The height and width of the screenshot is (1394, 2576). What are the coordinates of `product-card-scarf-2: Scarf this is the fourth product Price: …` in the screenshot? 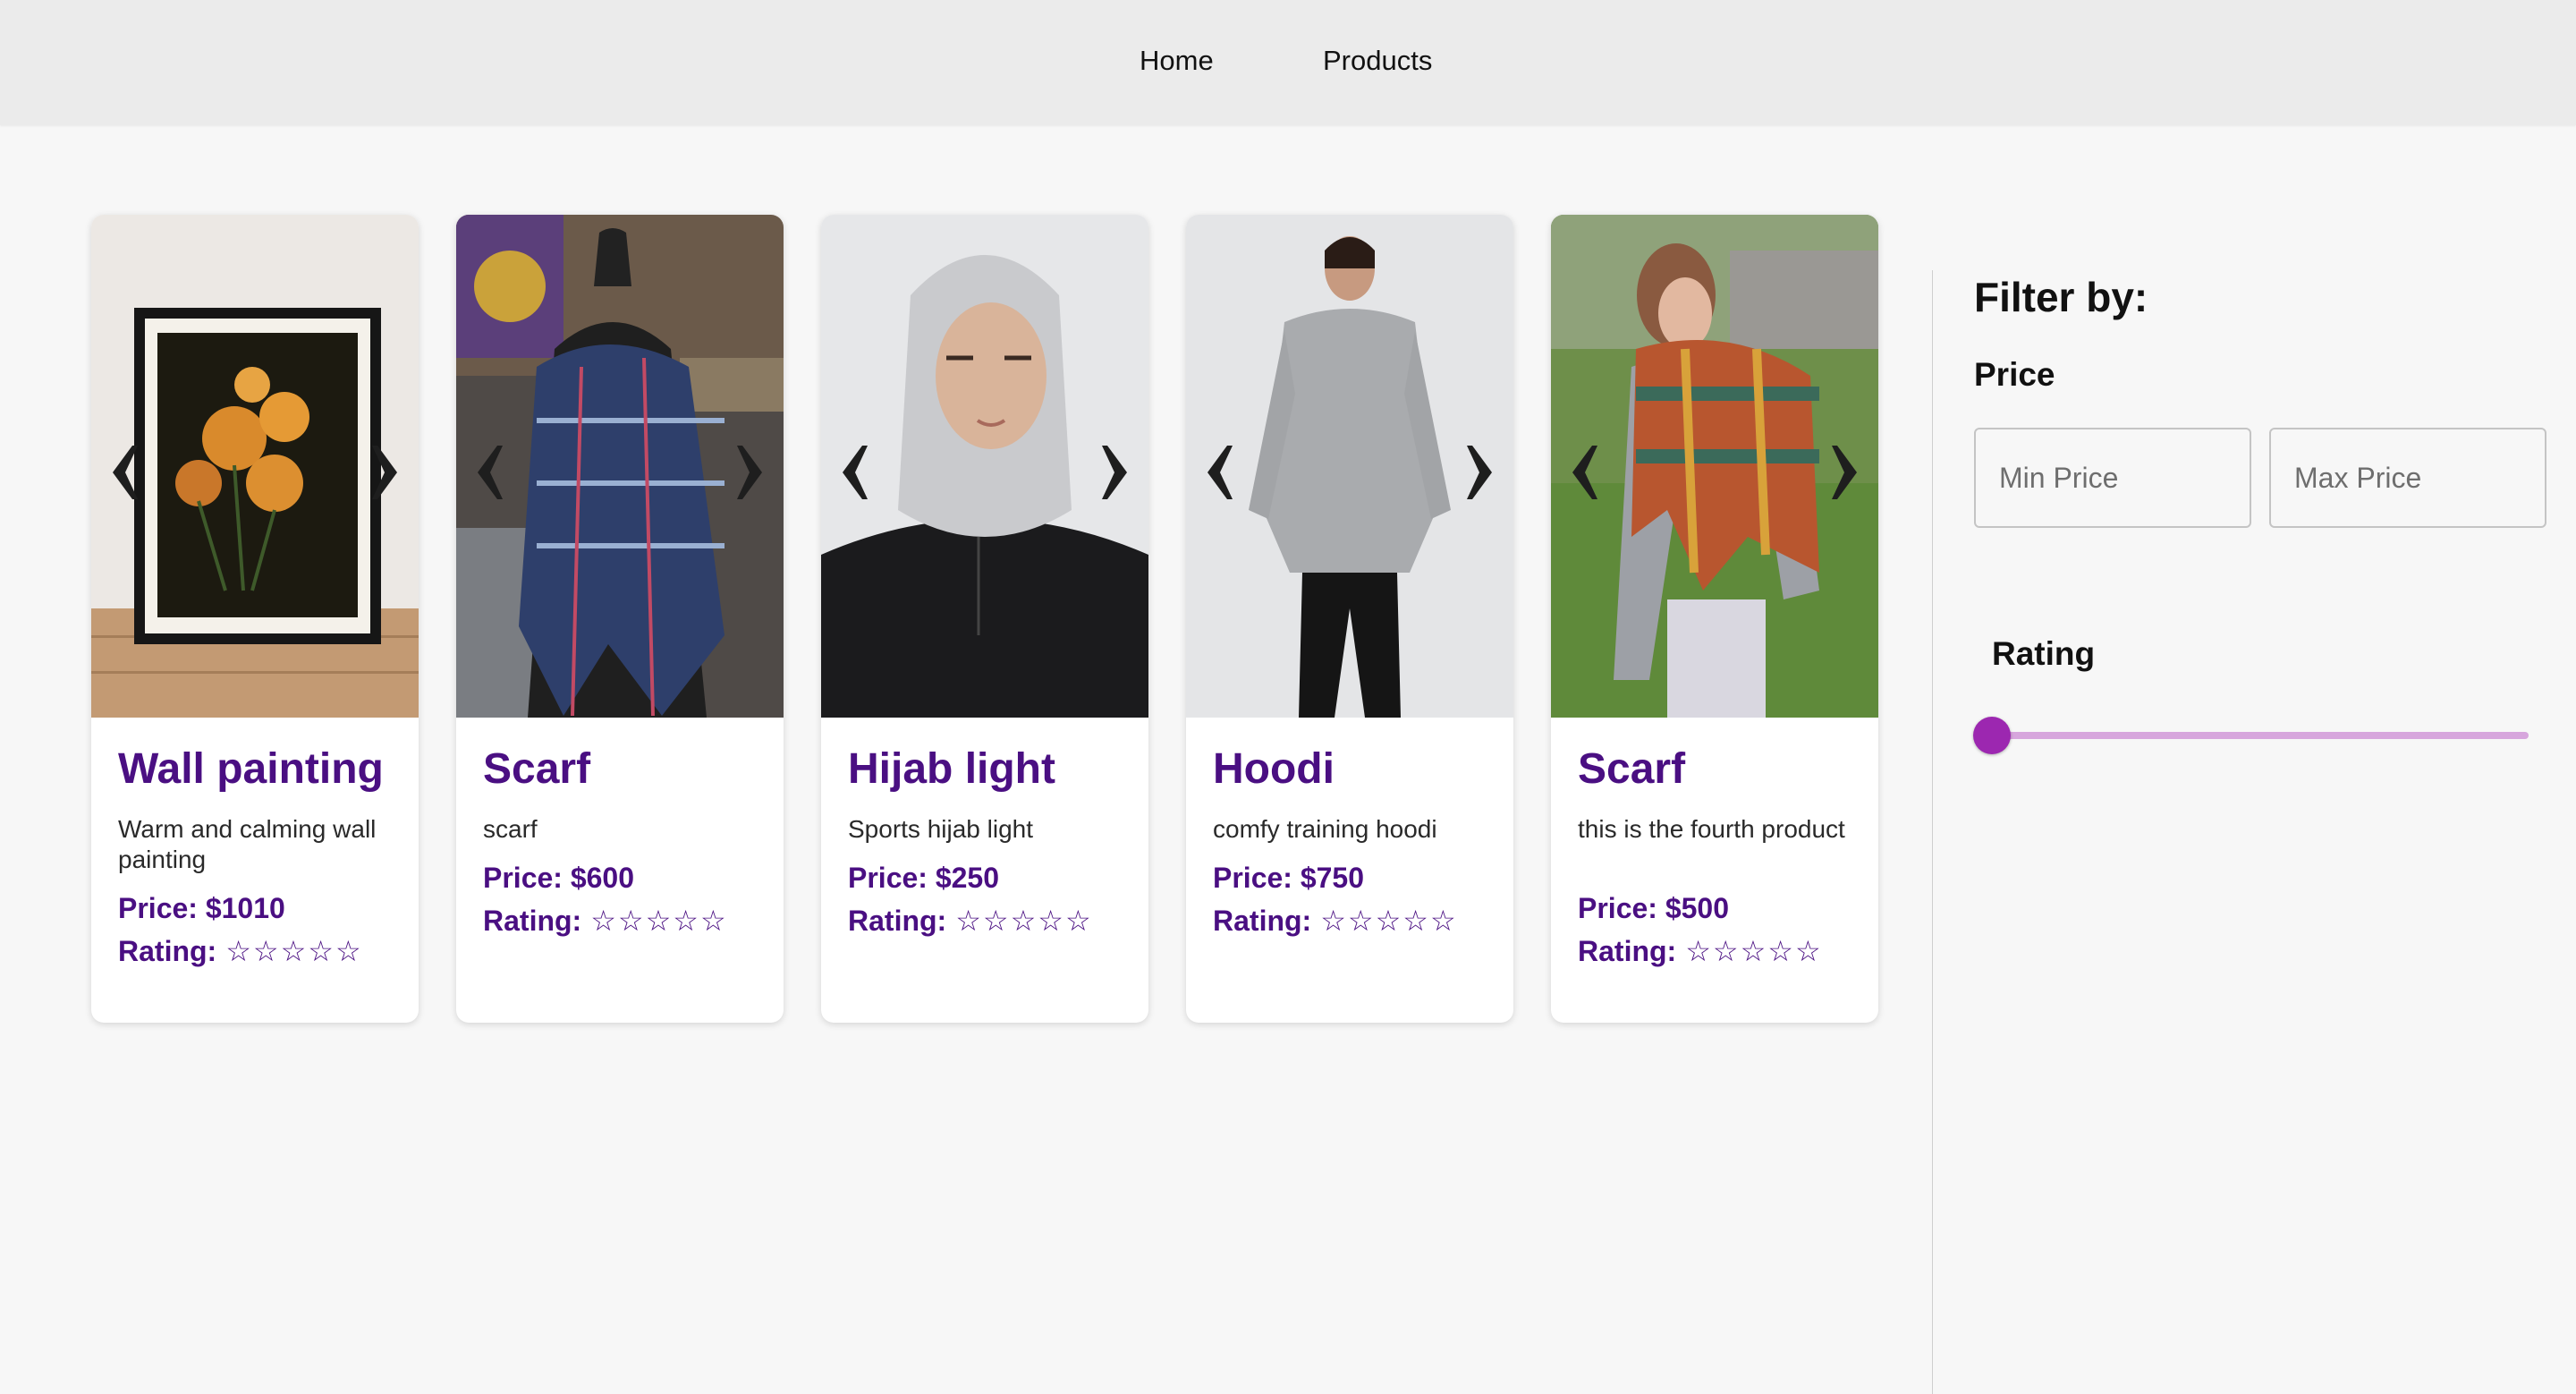 It's located at (1714, 619).